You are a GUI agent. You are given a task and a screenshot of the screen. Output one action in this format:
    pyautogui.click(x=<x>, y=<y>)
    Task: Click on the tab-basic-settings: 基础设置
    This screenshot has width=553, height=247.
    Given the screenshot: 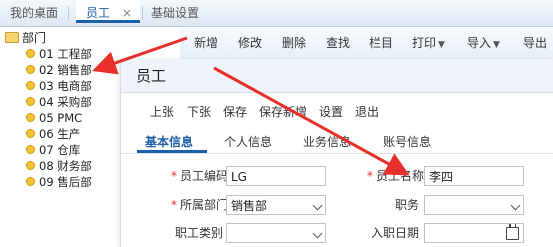 What is the action you would take?
    pyautogui.click(x=175, y=13)
    